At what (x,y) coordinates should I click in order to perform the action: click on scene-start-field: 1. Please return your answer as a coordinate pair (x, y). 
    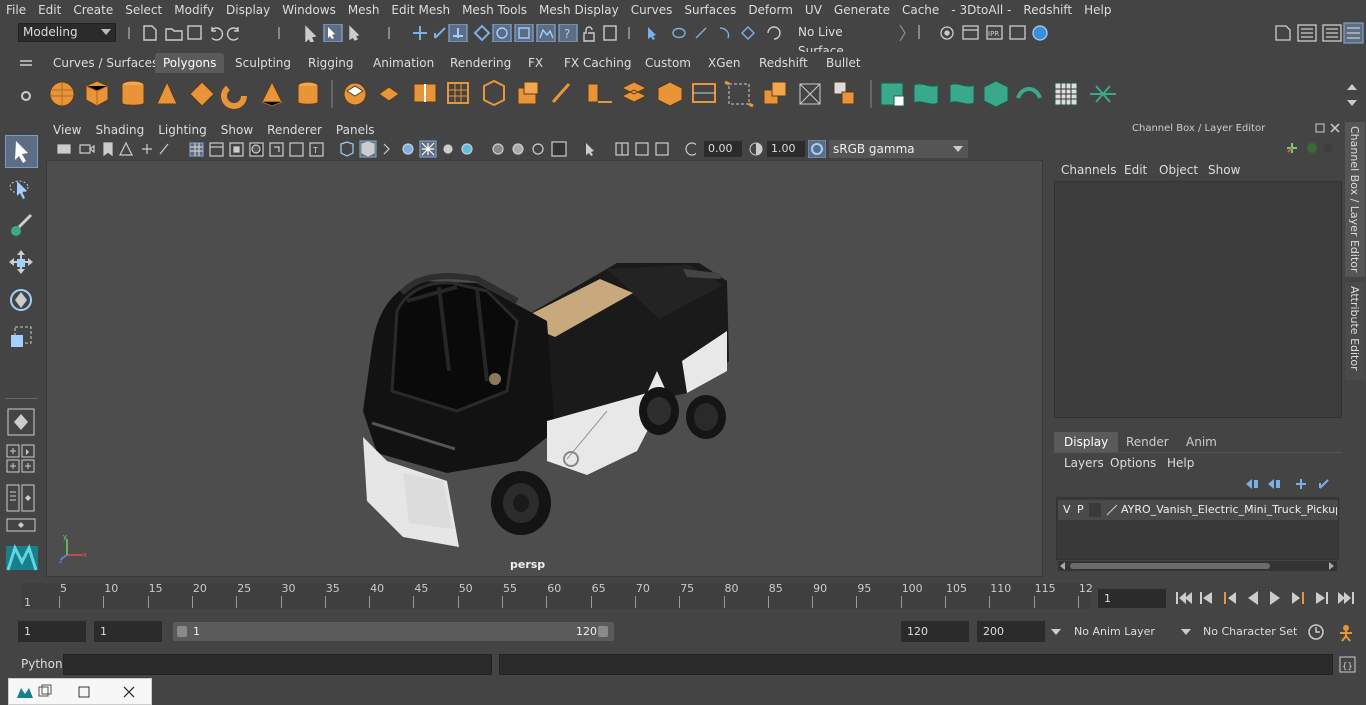
    Looking at the image, I should click on (52, 631).